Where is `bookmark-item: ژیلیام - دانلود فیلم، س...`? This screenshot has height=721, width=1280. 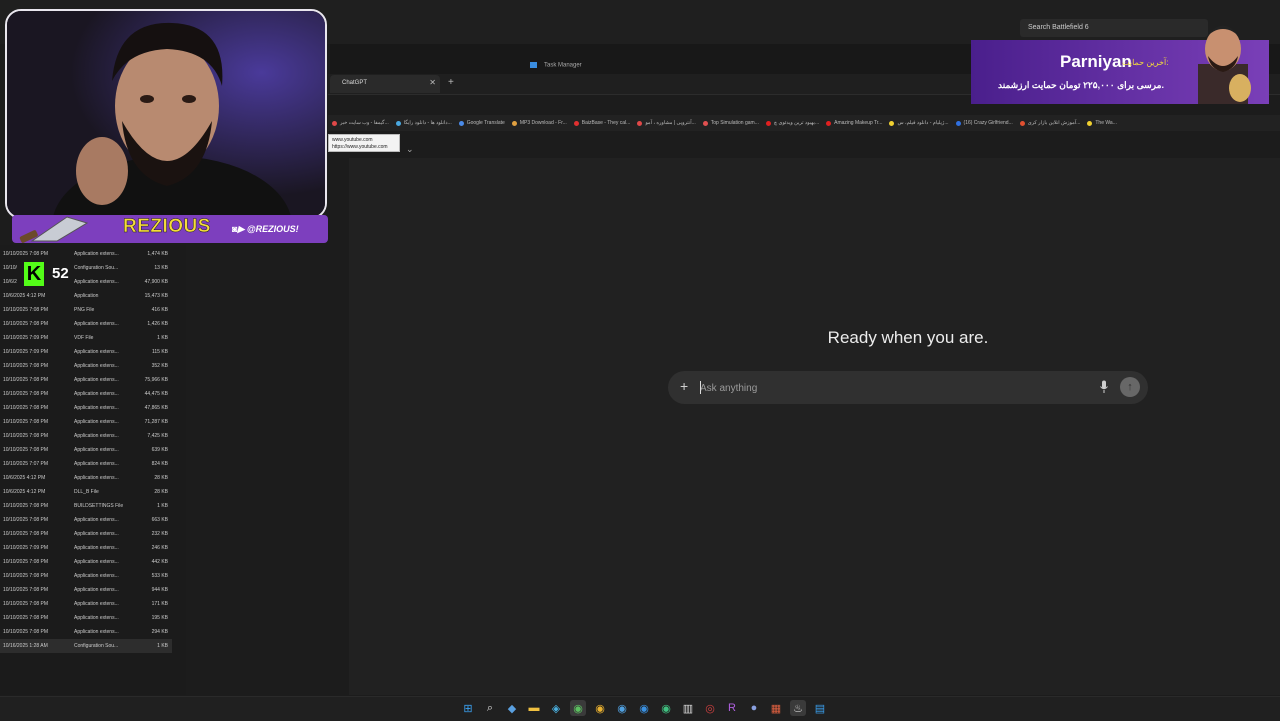 bookmark-item: ژیلیام - دانلود فیلم، س... is located at coordinates (919, 123).